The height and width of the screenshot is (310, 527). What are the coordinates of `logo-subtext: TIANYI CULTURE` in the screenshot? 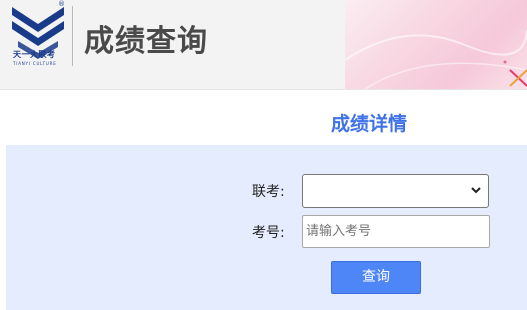 It's located at (35, 63).